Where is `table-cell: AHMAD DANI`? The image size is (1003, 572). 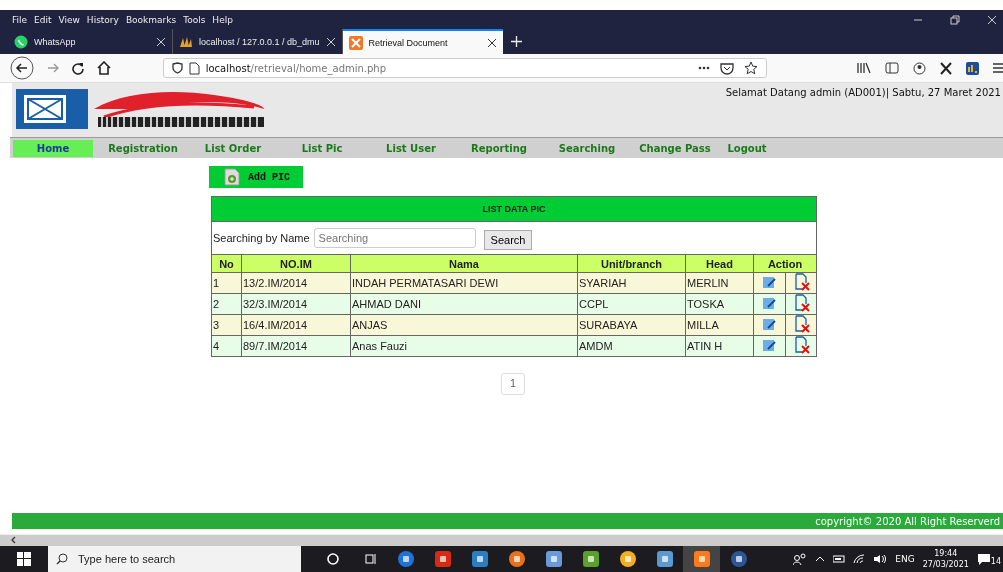
table-cell: AHMAD DANI is located at coordinates (464, 304).